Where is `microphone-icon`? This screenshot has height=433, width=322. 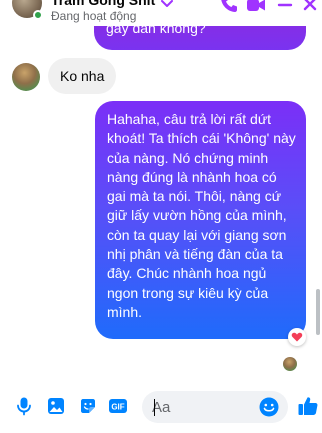 microphone-icon is located at coordinates (24, 406).